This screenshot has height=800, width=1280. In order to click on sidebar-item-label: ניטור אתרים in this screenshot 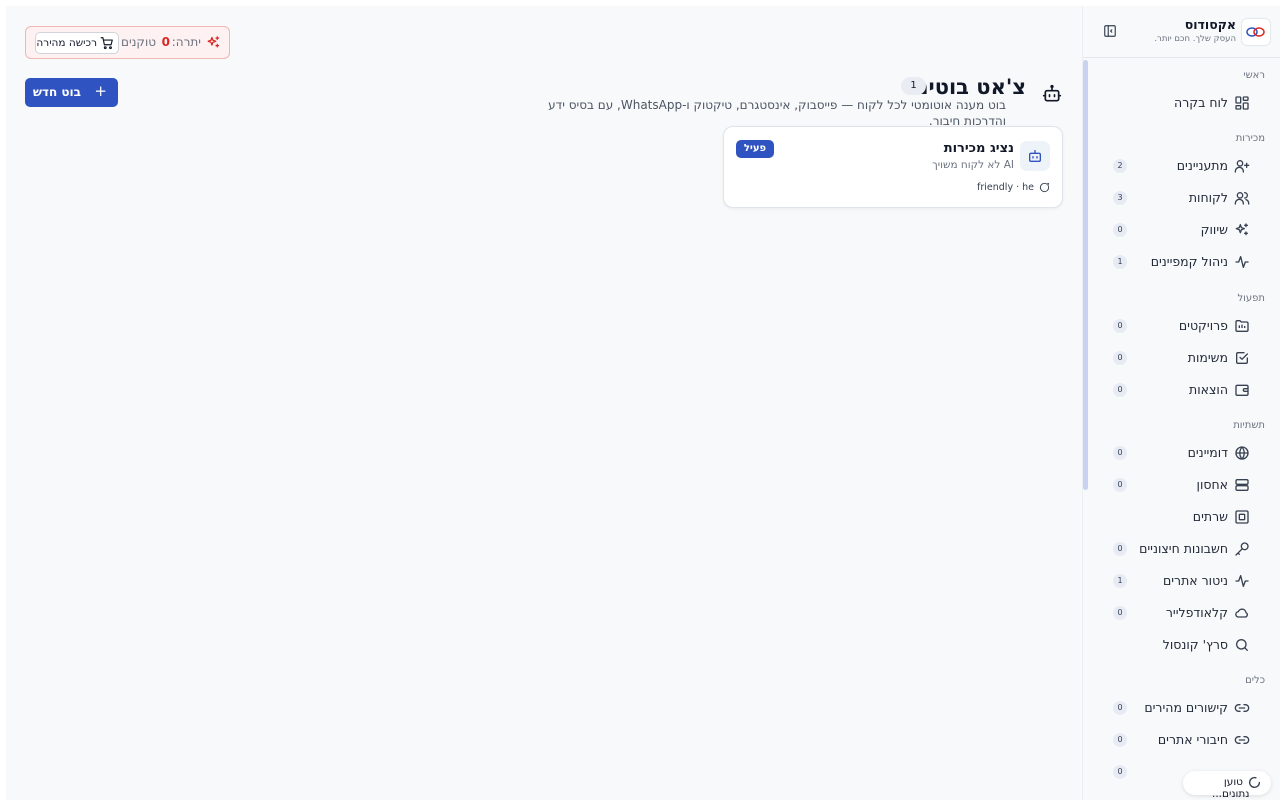, I will do `click(1195, 580)`.